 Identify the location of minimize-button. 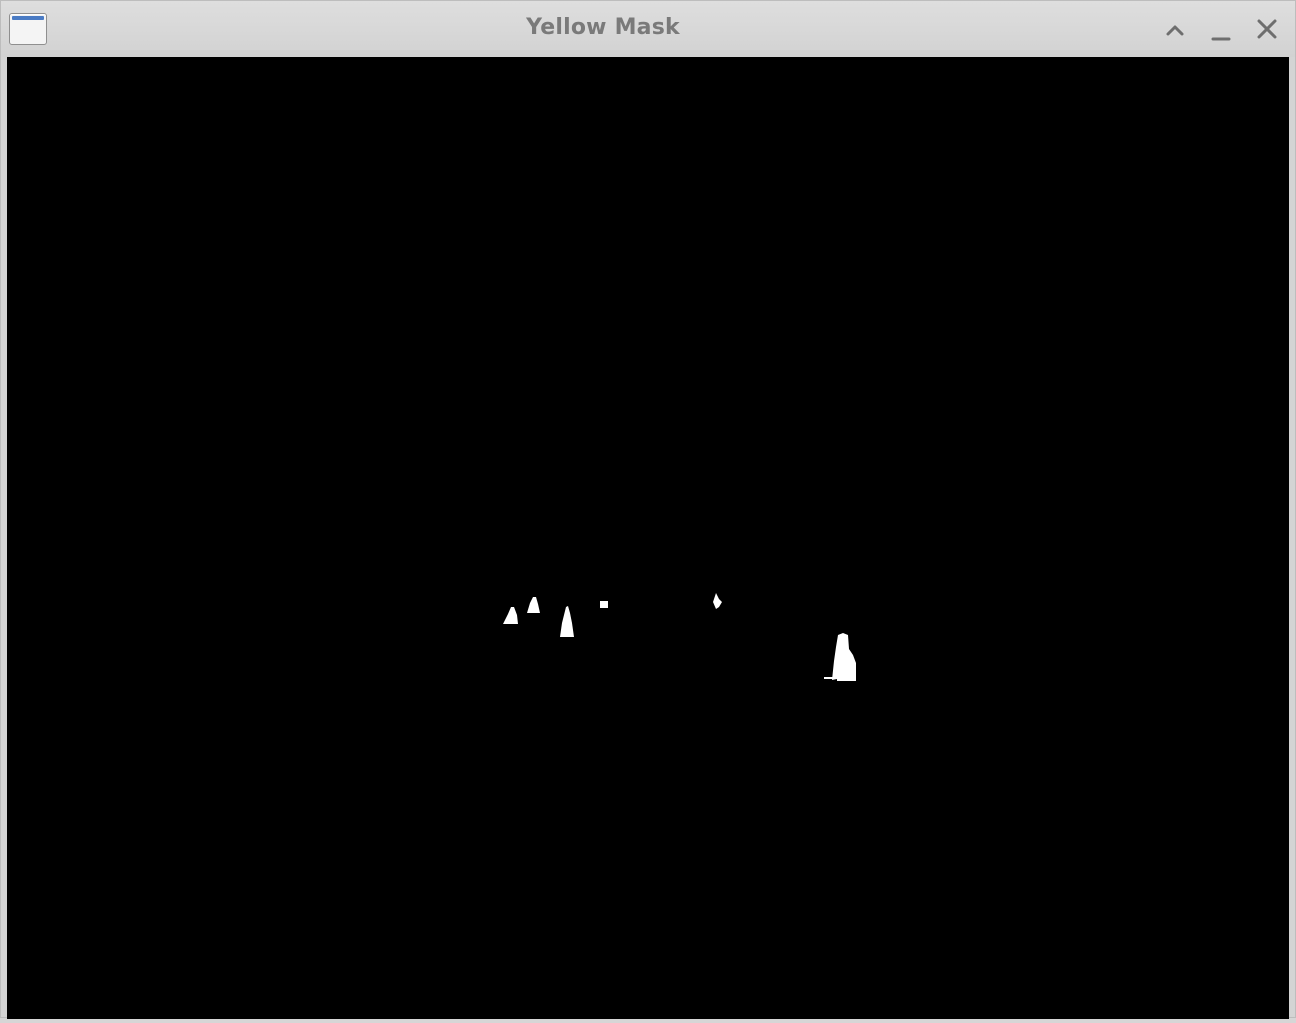
(1221, 29).